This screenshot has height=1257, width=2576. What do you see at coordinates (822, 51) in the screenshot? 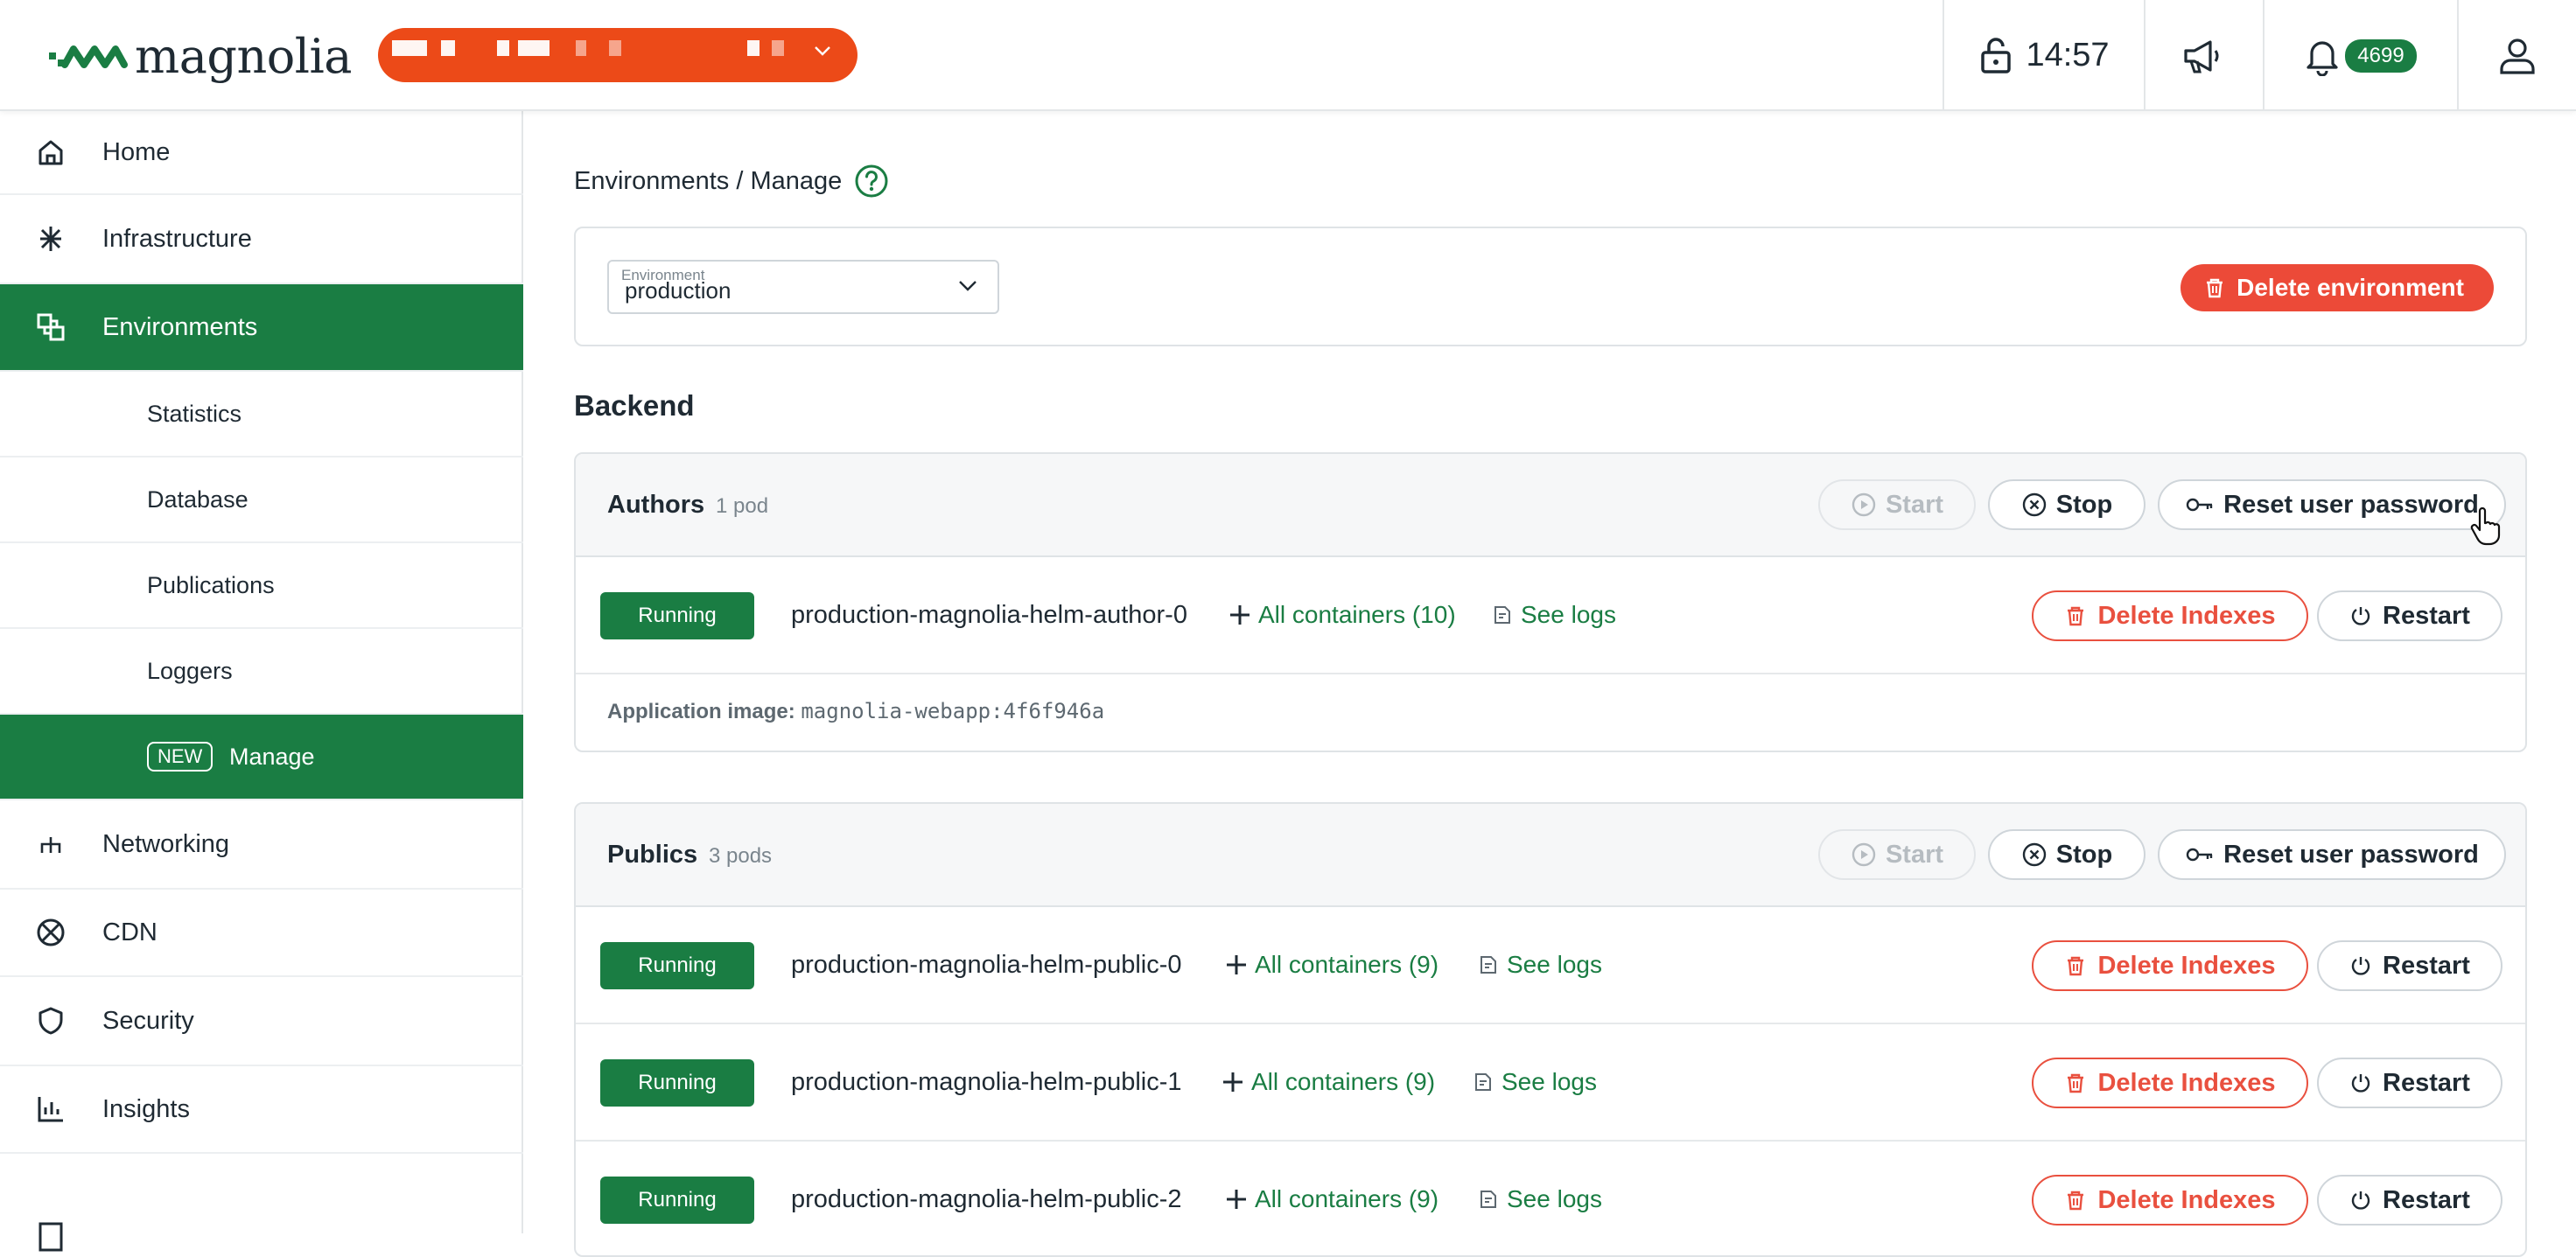
I see `chevron-down-icon` at bounding box center [822, 51].